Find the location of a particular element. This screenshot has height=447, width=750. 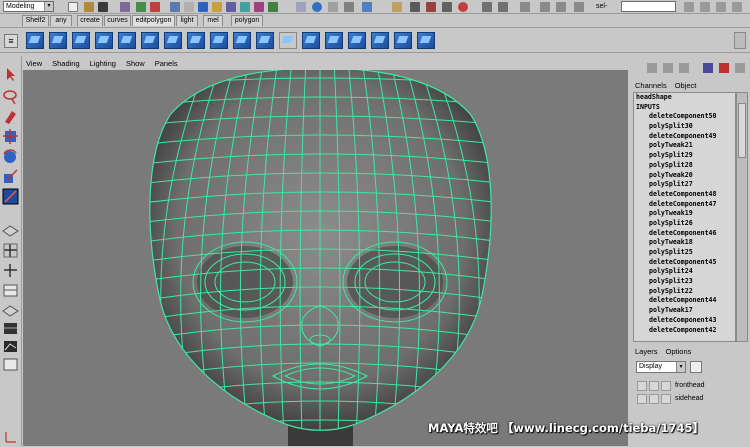

layout-four-icon is located at coordinates (10, 250).